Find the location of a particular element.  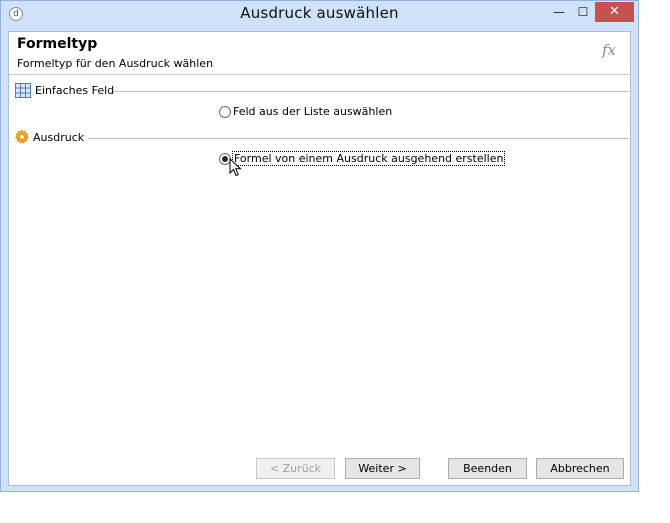

section-label-expression: Ausdruck is located at coordinates (59, 137).